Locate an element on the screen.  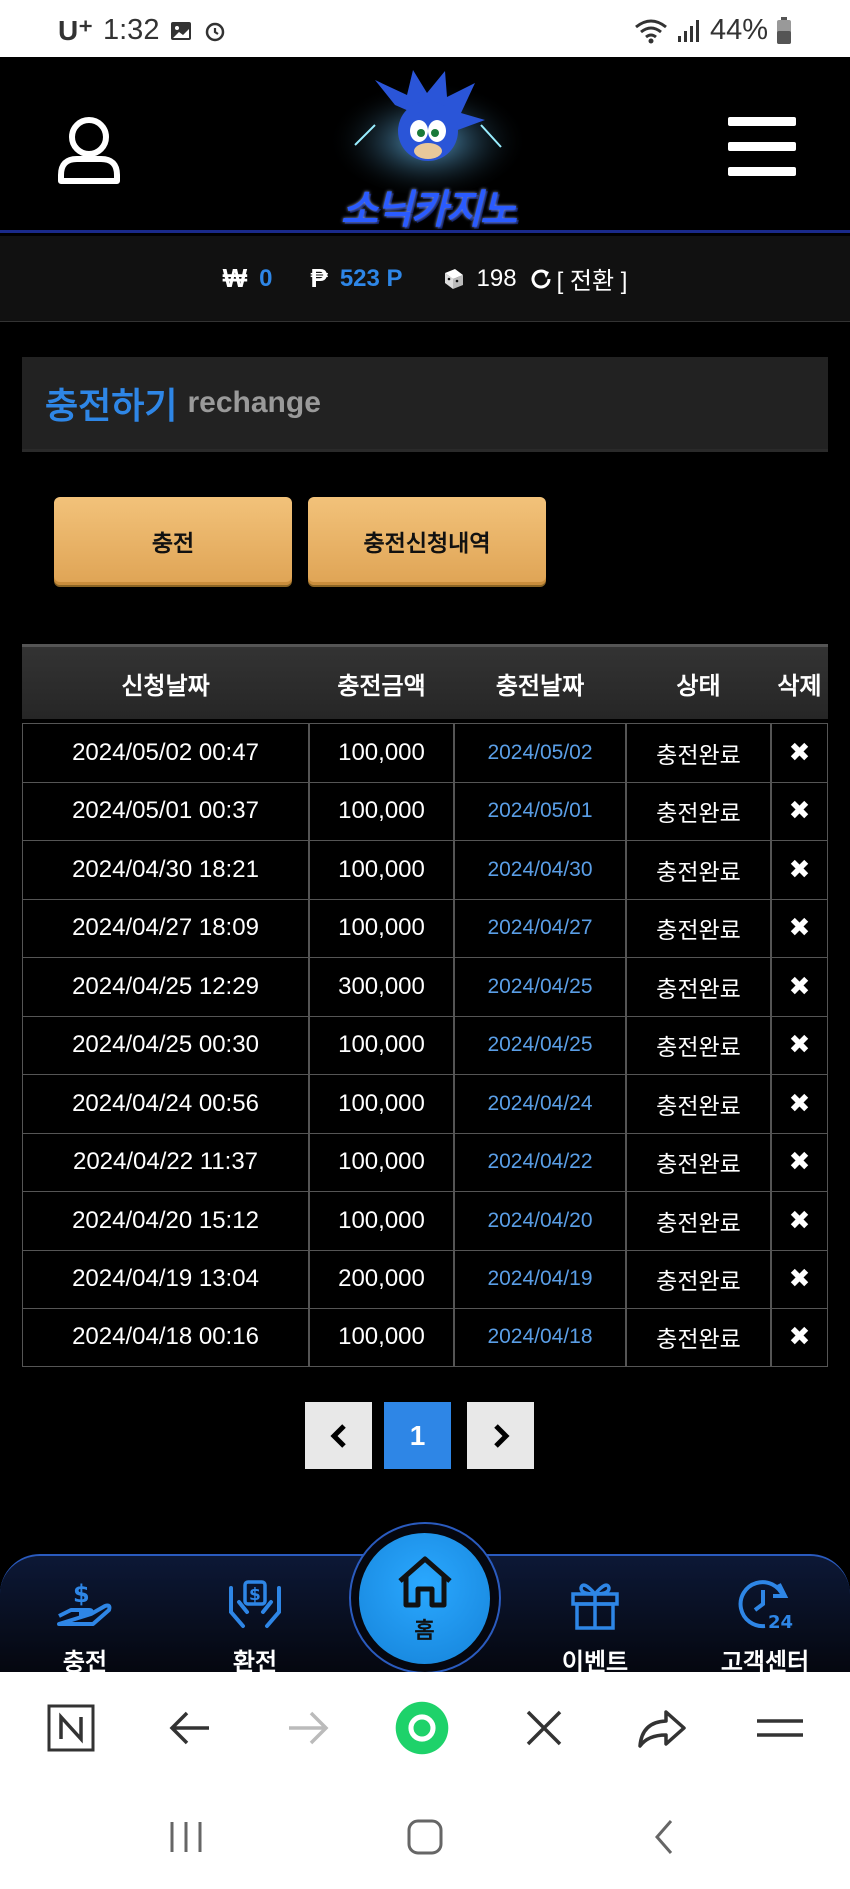
naver-home-button is located at coordinates (71, 1728).